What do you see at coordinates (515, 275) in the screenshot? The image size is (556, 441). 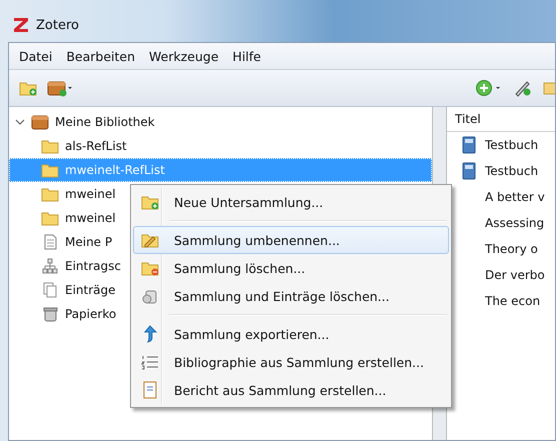 I see `table-cell: Der verbo` at bounding box center [515, 275].